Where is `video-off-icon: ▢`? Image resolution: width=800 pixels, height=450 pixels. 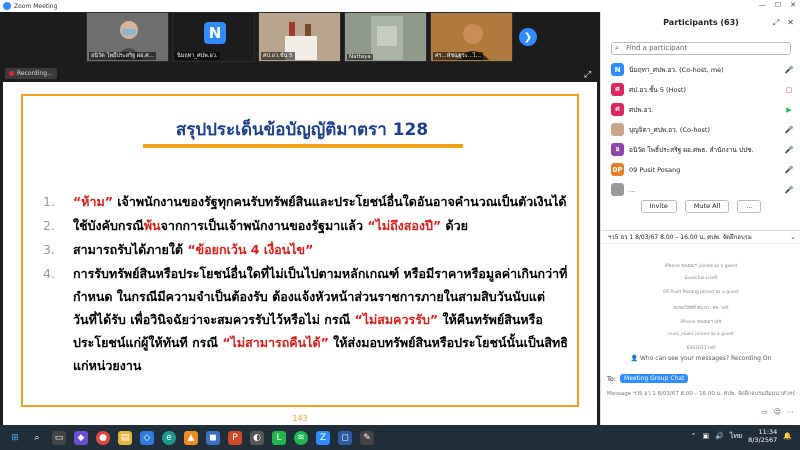 video-off-icon: ▢ is located at coordinates (789, 90).